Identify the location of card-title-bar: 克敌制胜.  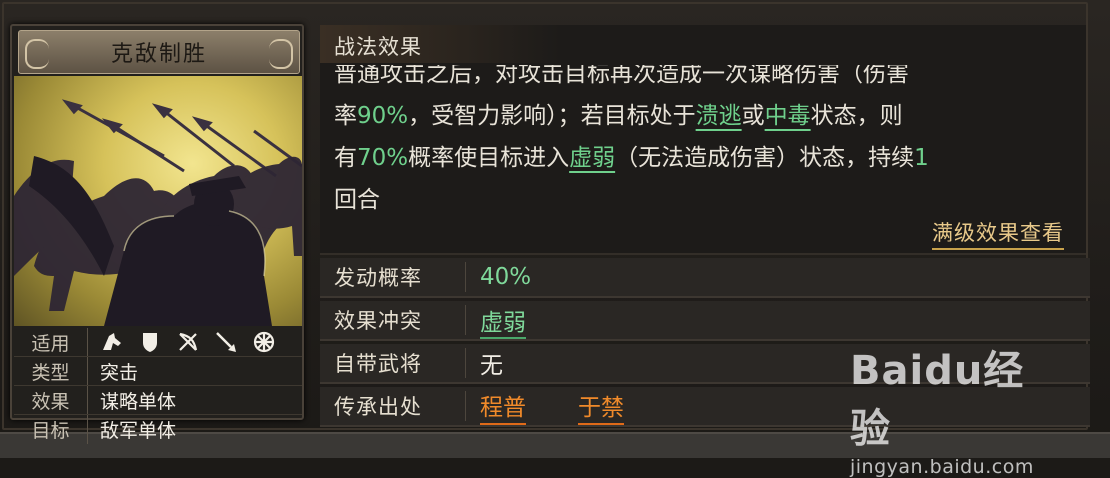
(159, 52).